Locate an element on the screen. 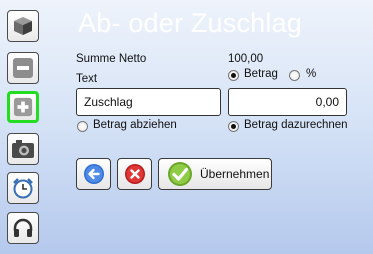 This screenshot has height=254, width=373. minus-icon is located at coordinates (23, 68).